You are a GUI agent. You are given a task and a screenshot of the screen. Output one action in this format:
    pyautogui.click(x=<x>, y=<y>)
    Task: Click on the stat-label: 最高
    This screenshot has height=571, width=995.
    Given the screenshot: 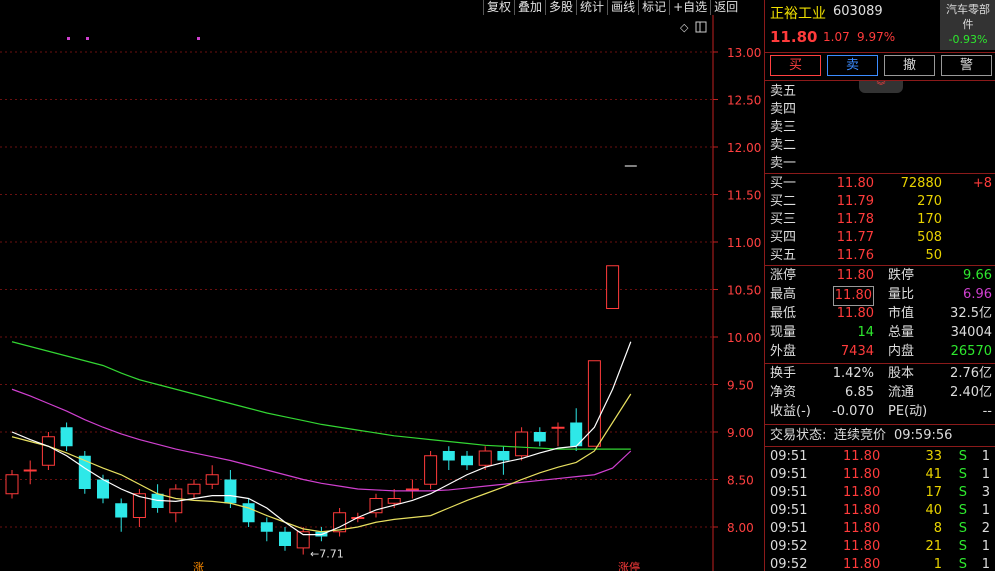 What is the action you would take?
    pyautogui.click(x=783, y=294)
    